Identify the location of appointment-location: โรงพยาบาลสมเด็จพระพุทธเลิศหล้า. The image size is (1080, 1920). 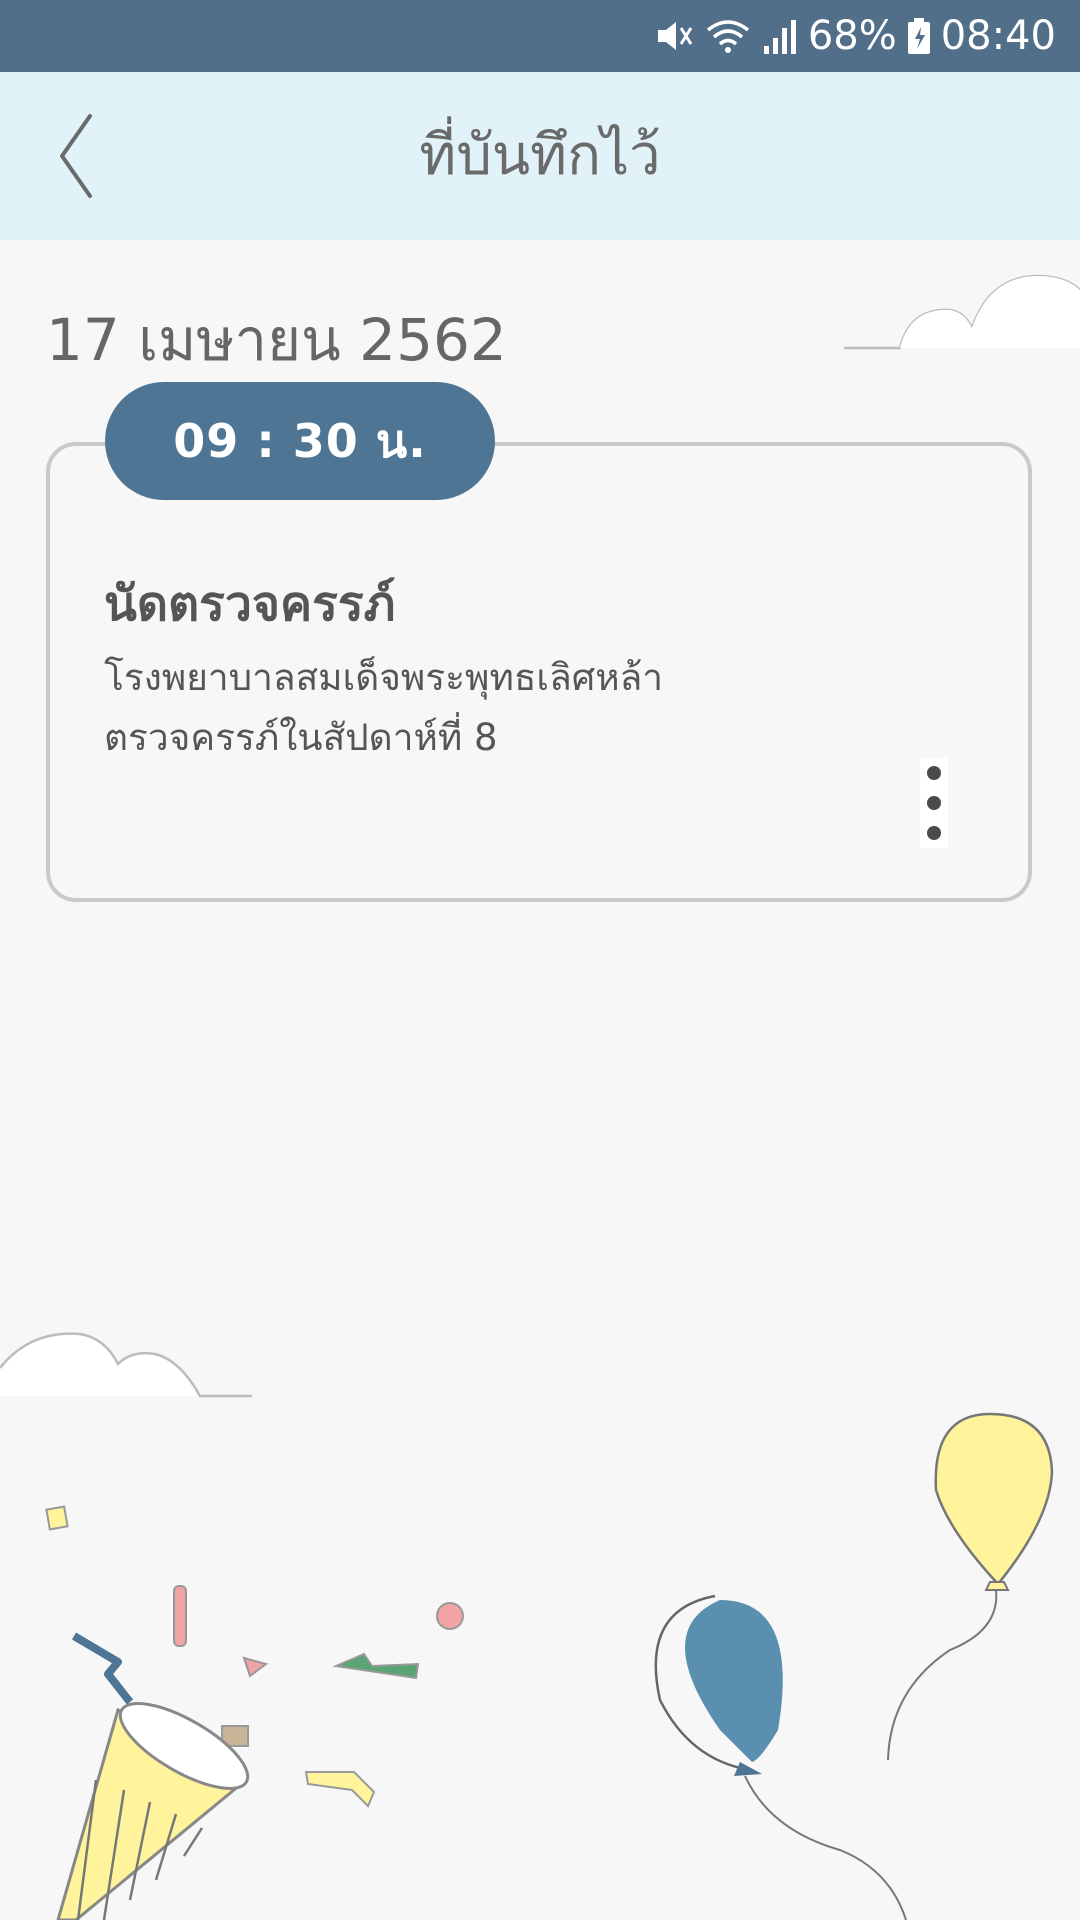
(384, 677).